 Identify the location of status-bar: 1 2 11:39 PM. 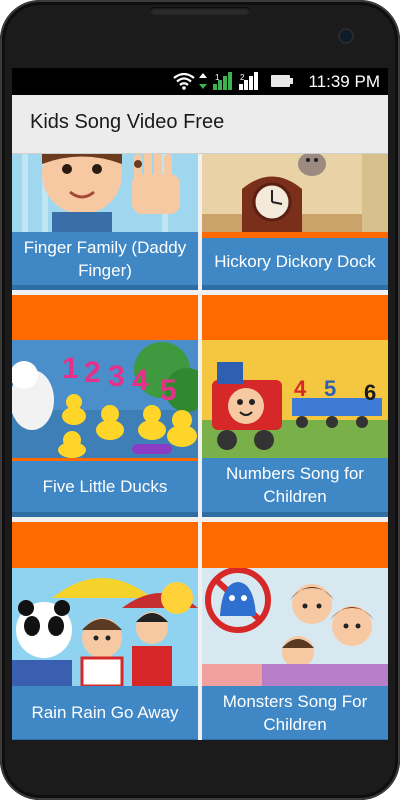
(200, 81).